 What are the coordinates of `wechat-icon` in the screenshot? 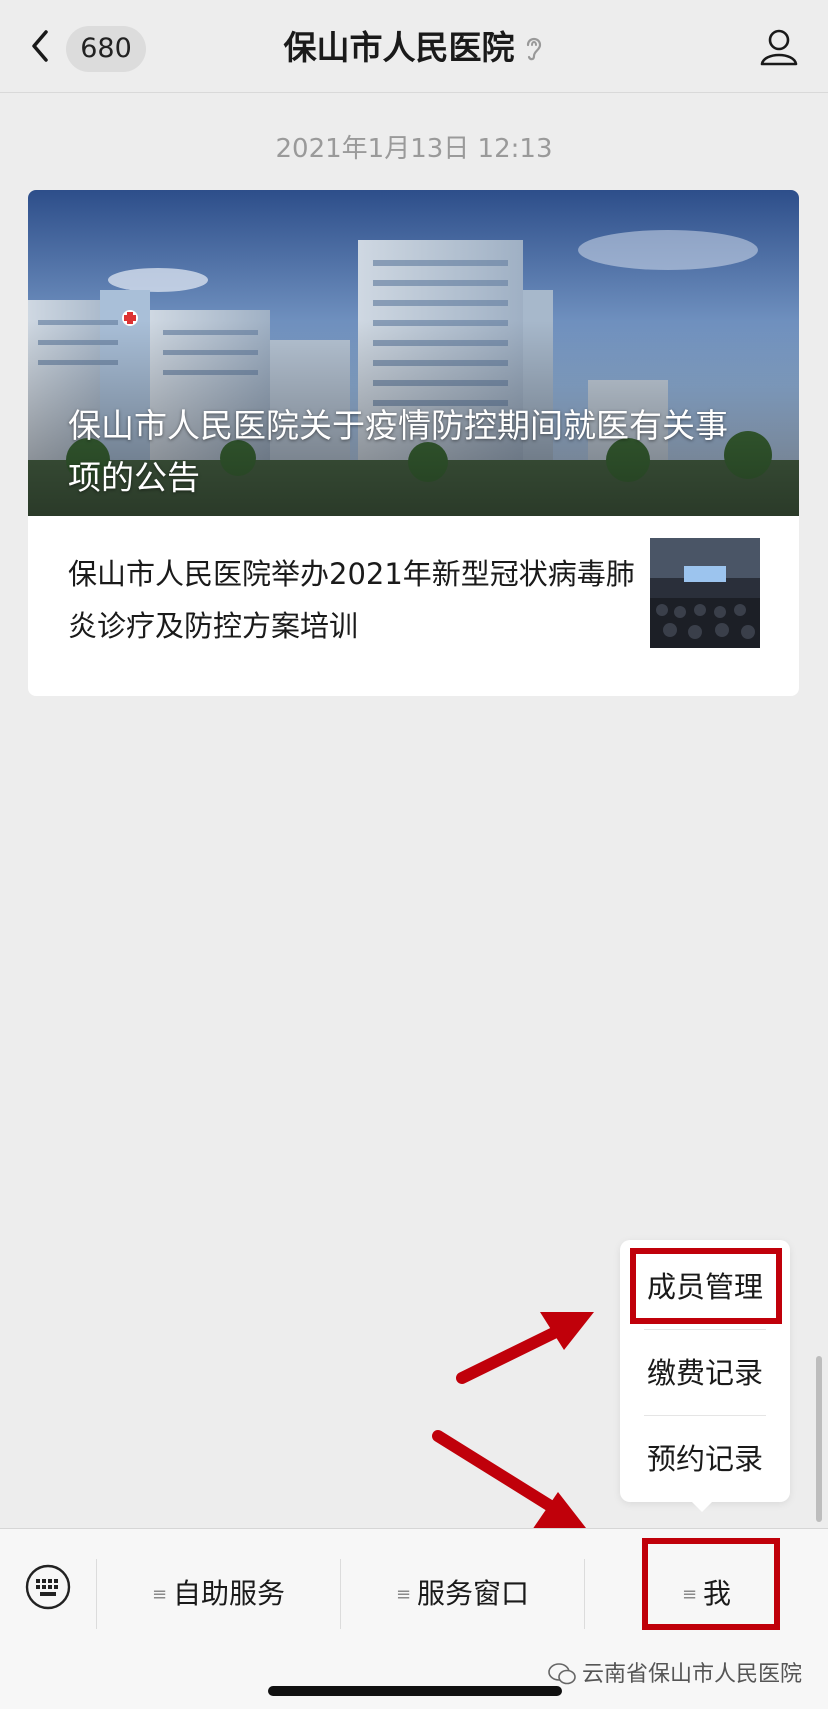 It's located at (562, 1674).